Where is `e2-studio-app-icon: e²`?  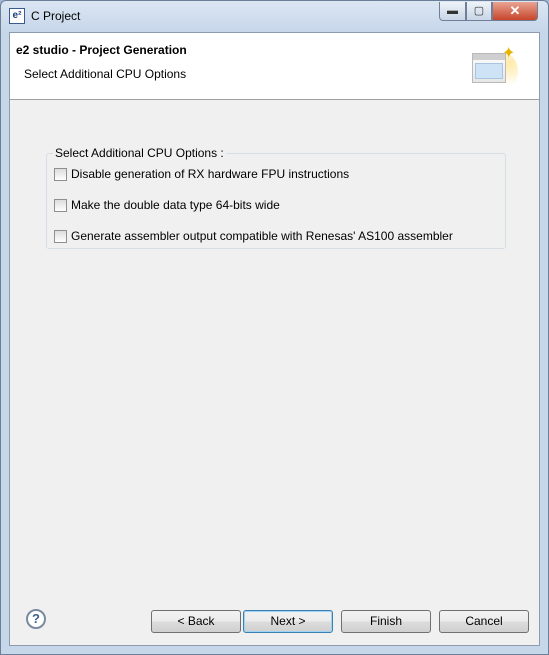
e2-studio-app-icon: e² is located at coordinates (17, 16).